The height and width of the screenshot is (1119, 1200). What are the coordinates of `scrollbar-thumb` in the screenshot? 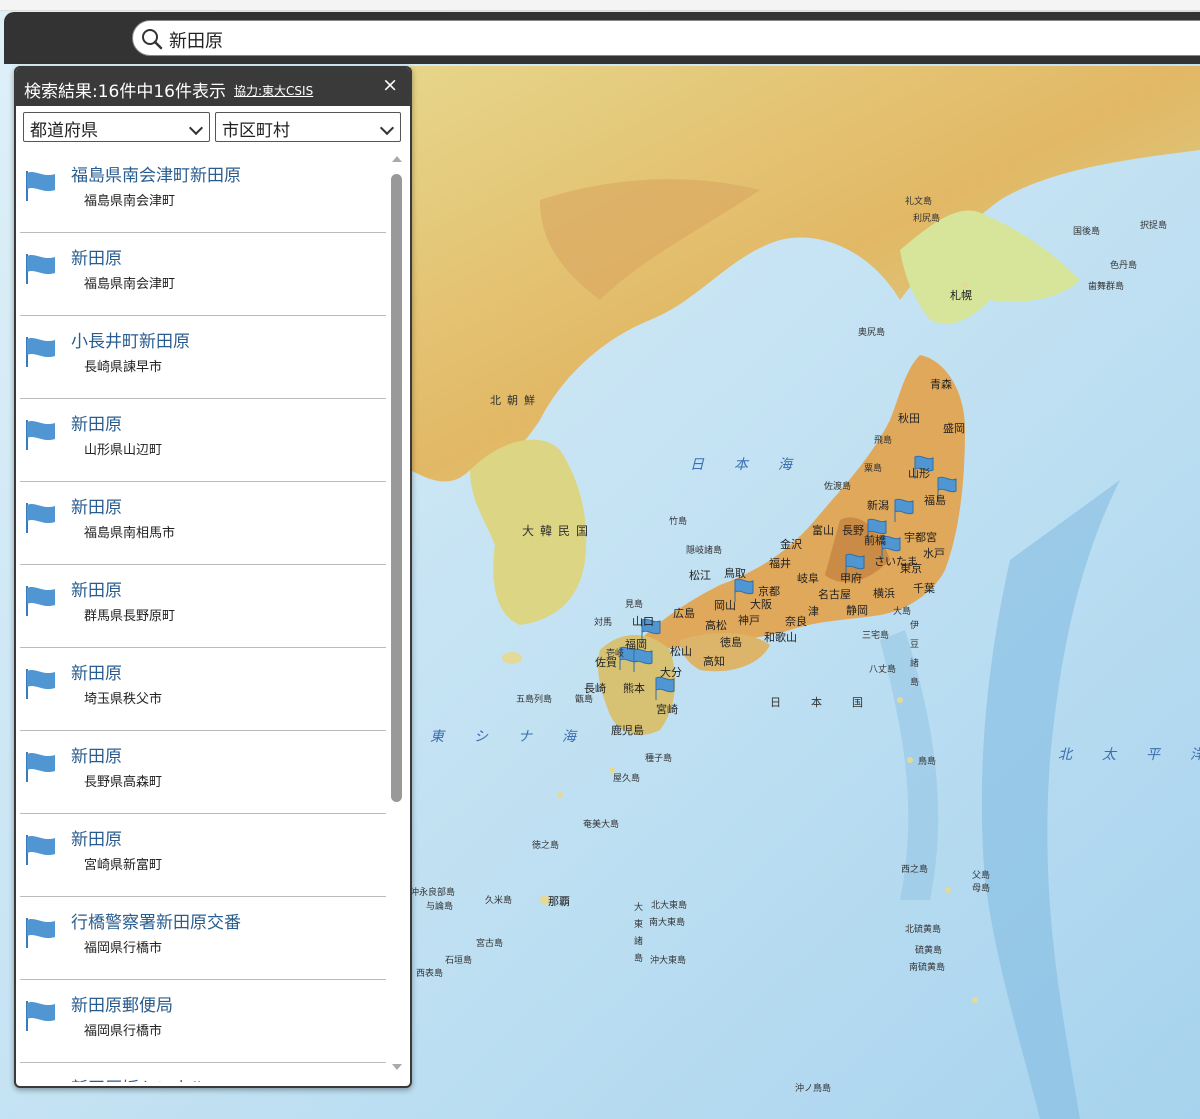 It's located at (396, 488).